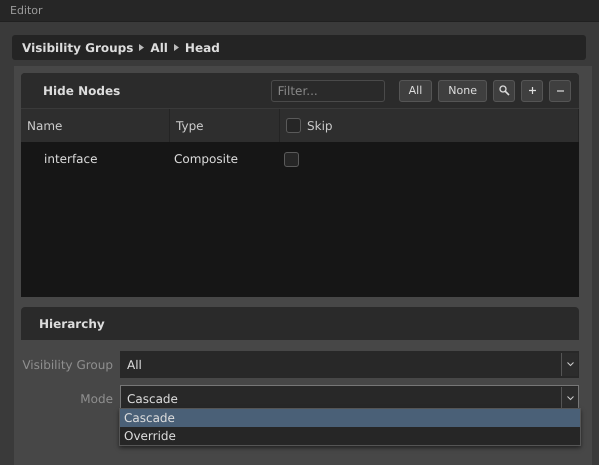  I want to click on field-label: Mode, so click(96, 399).